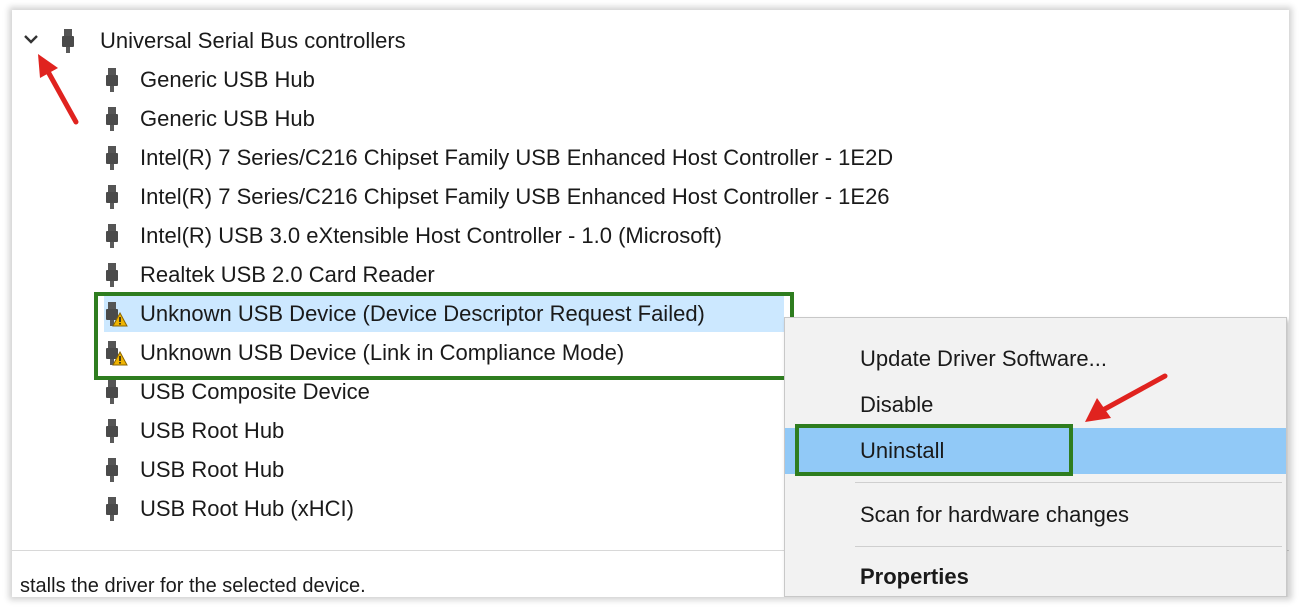  Describe the element at coordinates (934, 450) in the screenshot. I see `uninstall-highlight` at that location.